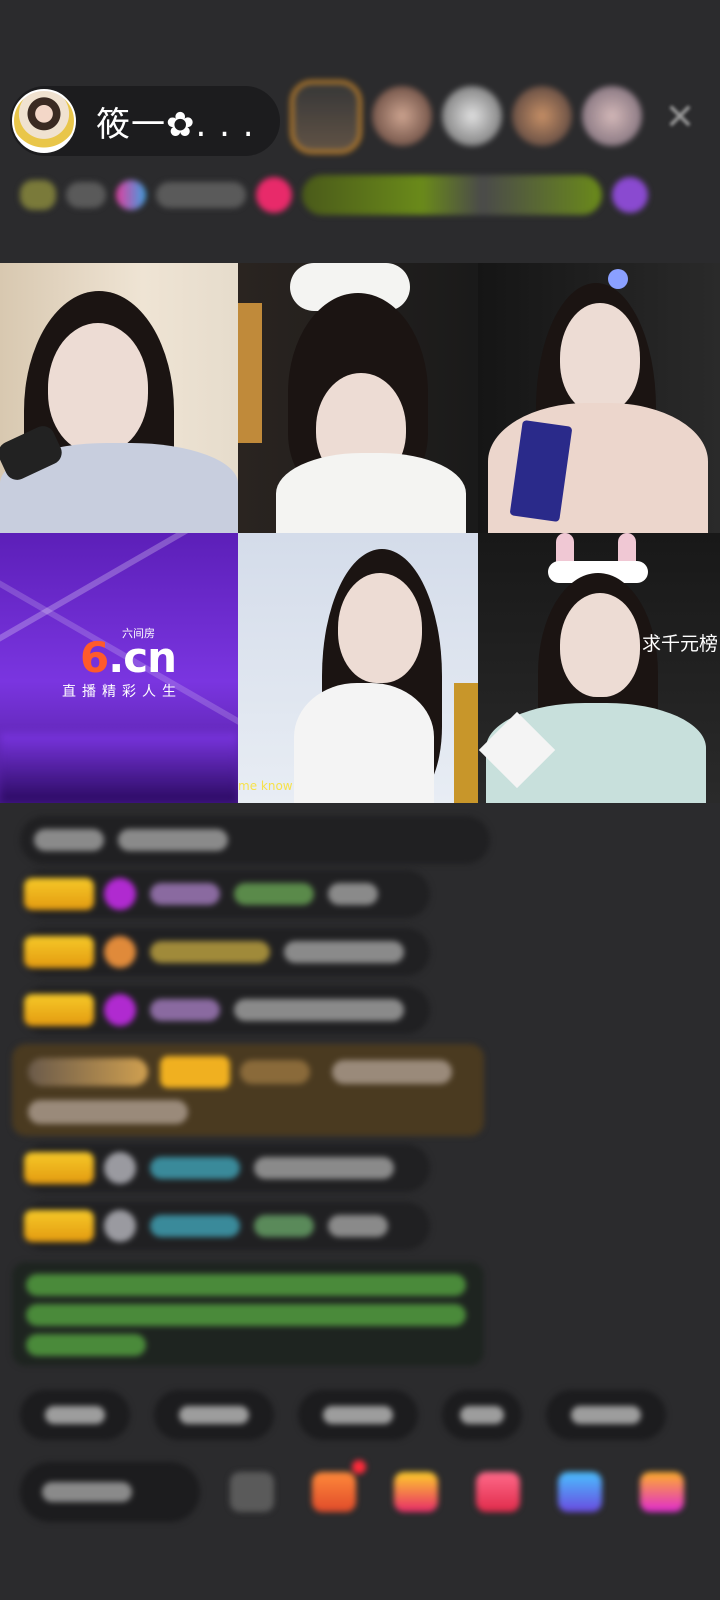 Image resolution: width=720 pixels, height=1600 pixels. Describe the element at coordinates (339, 1486) in the screenshot. I see `gift-box-icon` at that location.